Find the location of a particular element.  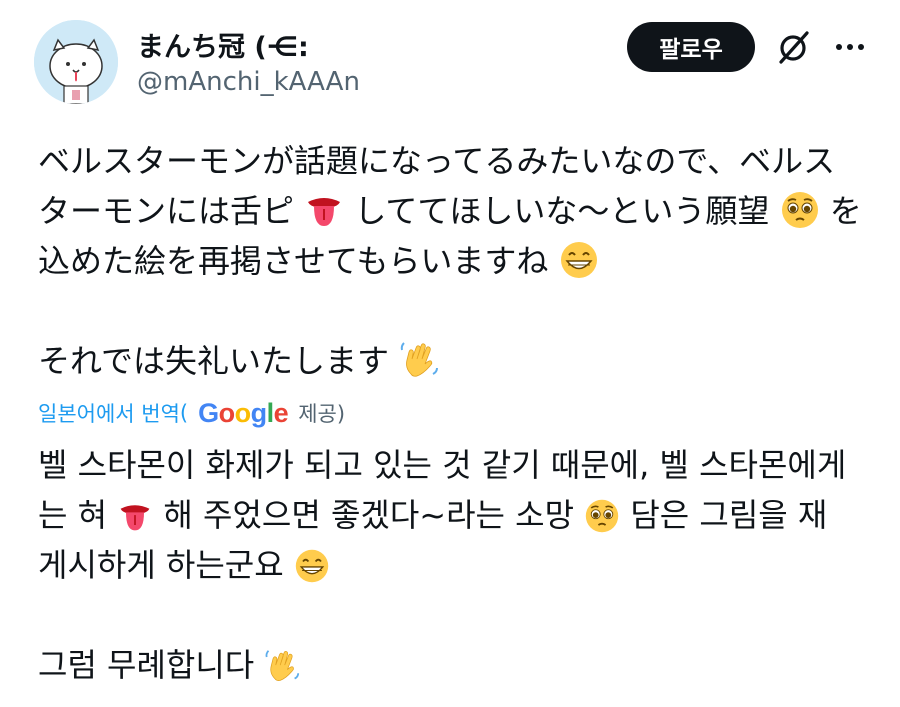

post-text-segment: ターモンには舌ピ is located at coordinates (166, 211).